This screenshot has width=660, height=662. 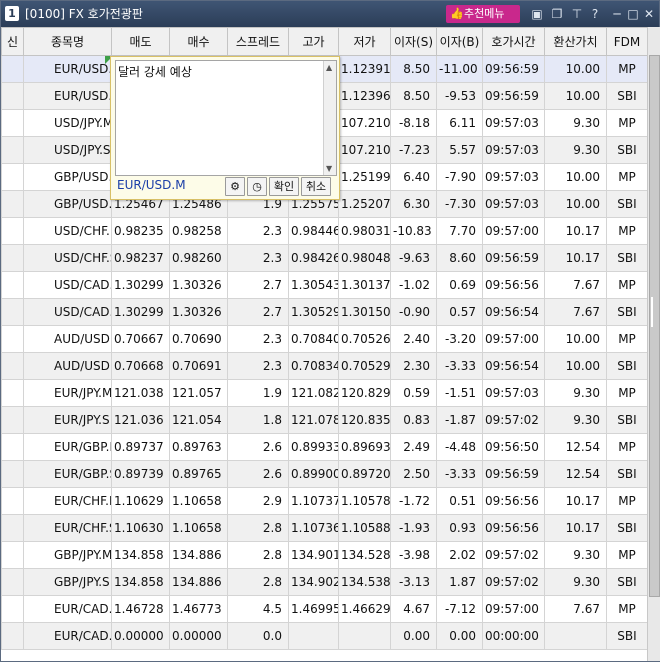 What do you see at coordinates (198, 555) in the screenshot?
I see `buy-price-cell: 134.886` at bounding box center [198, 555].